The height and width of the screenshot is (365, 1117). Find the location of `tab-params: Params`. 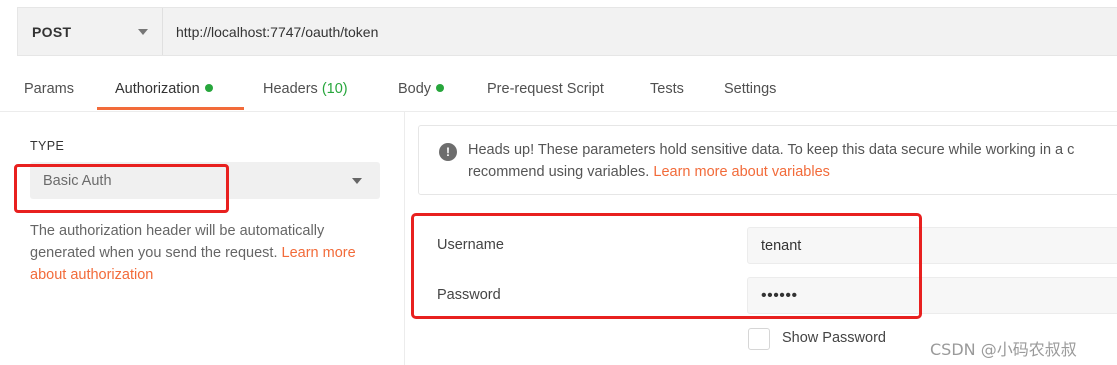

tab-params: Params is located at coordinates (49, 89).